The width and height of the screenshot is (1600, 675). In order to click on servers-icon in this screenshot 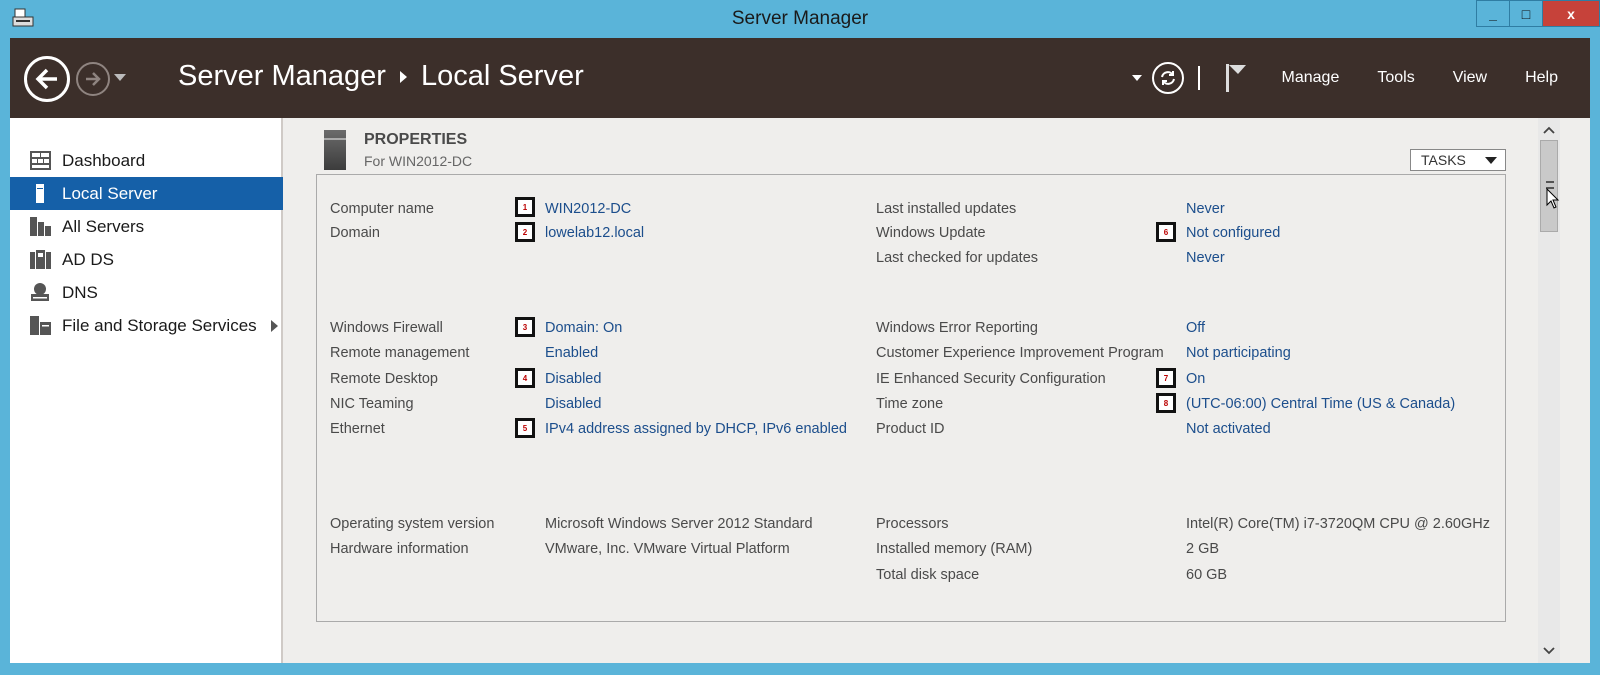, I will do `click(40, 226)`.